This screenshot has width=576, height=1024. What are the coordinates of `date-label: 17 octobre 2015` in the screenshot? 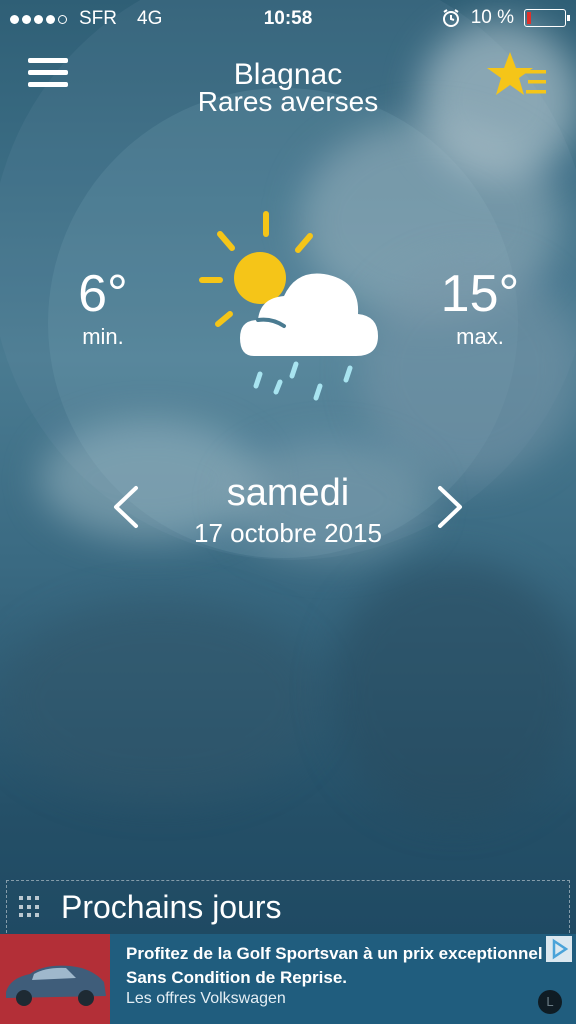 It's located at (288, 533).